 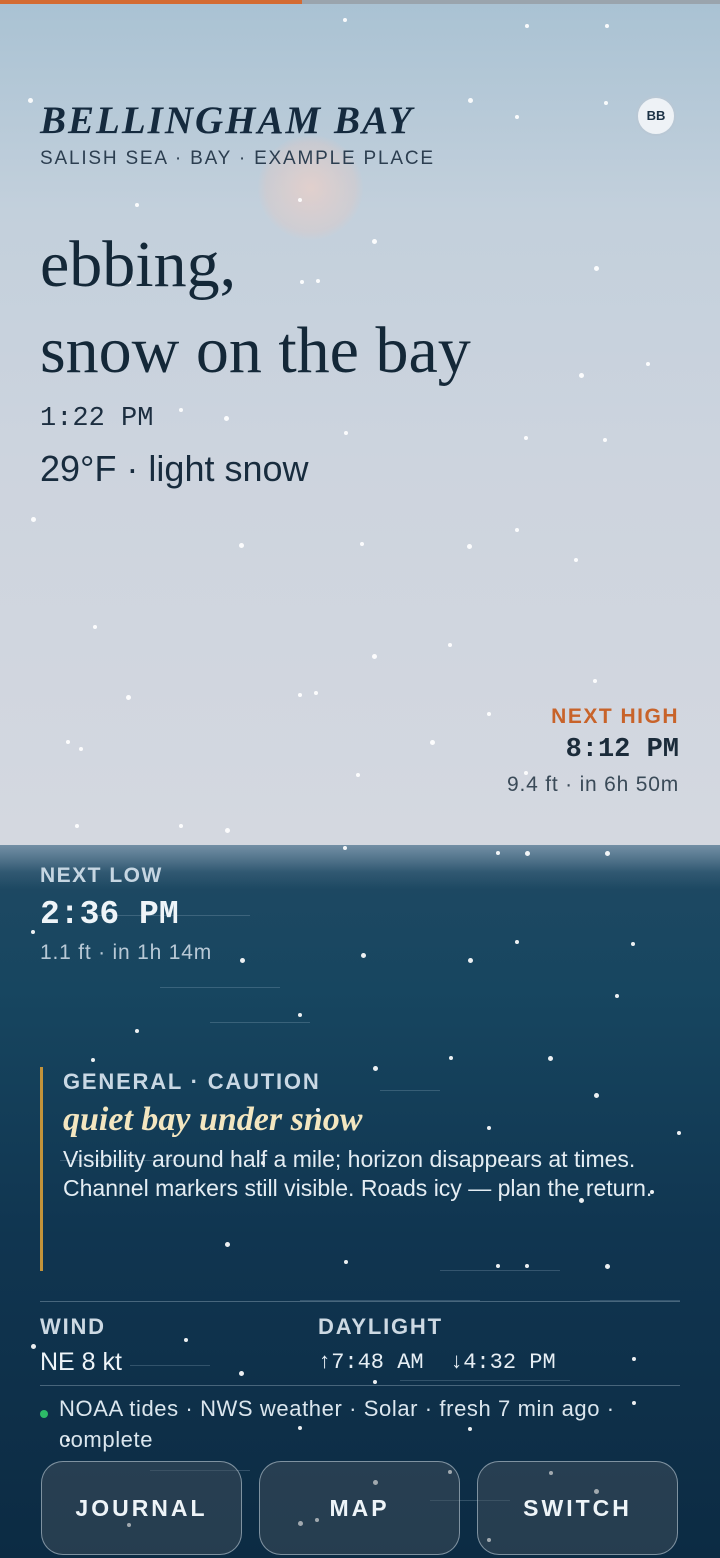 I want to click on daylight-times: ↑7:48 AM ↓4:32 PM, so click(x=437, y=1362).